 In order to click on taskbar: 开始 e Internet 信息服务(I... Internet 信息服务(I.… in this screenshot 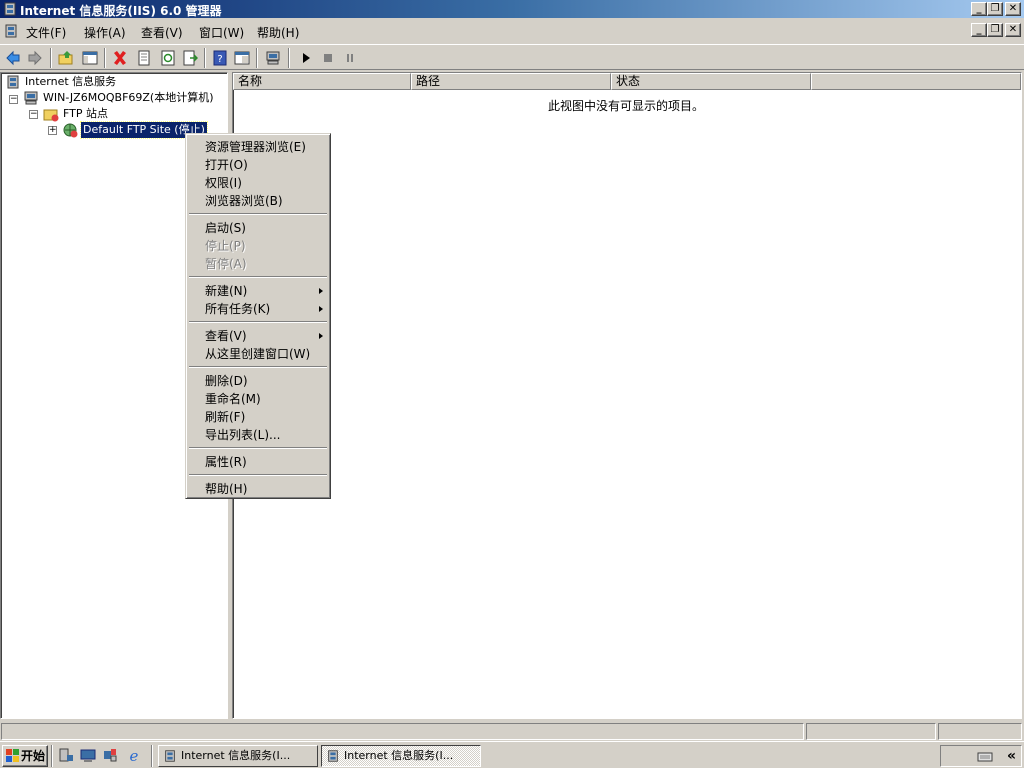, I will do `click(512, 754)`.